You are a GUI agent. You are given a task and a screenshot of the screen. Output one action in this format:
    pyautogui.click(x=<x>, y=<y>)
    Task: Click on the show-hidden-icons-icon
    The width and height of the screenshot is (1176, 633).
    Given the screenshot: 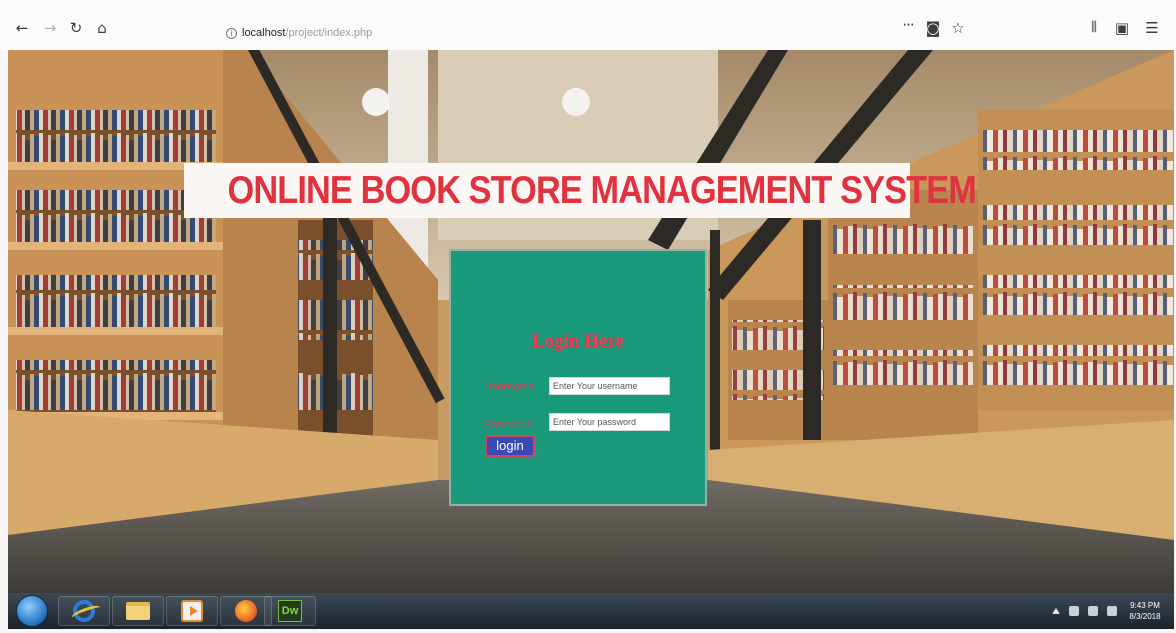 What is the action you would take?
    pyautogui.click(x=1056, y=611)
    